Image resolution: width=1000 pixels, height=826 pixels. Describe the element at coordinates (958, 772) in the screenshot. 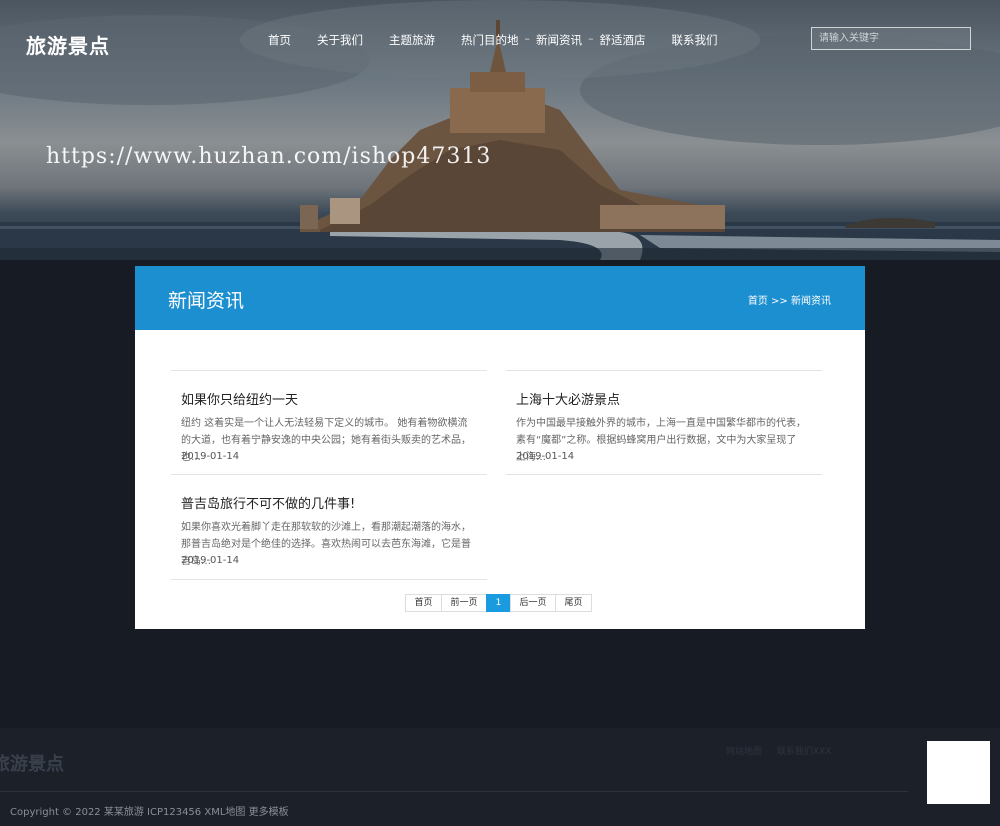

I see `qr-code-placeholder` at that location.